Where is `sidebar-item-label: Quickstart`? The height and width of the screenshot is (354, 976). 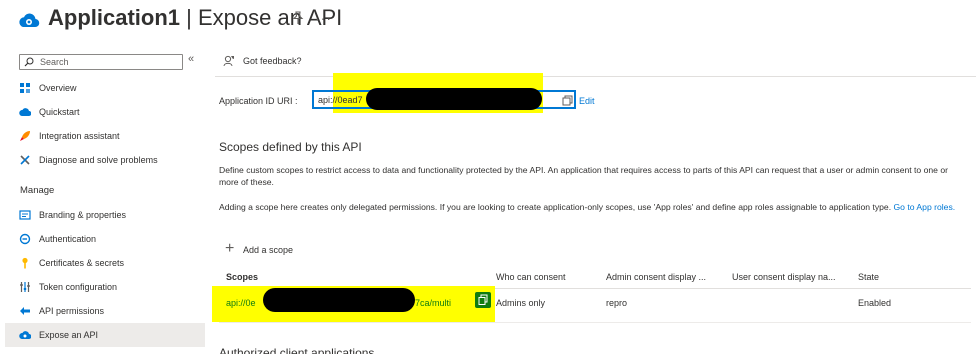 sidebar-item-label: Quickstart is located at coordinates (59, 112).